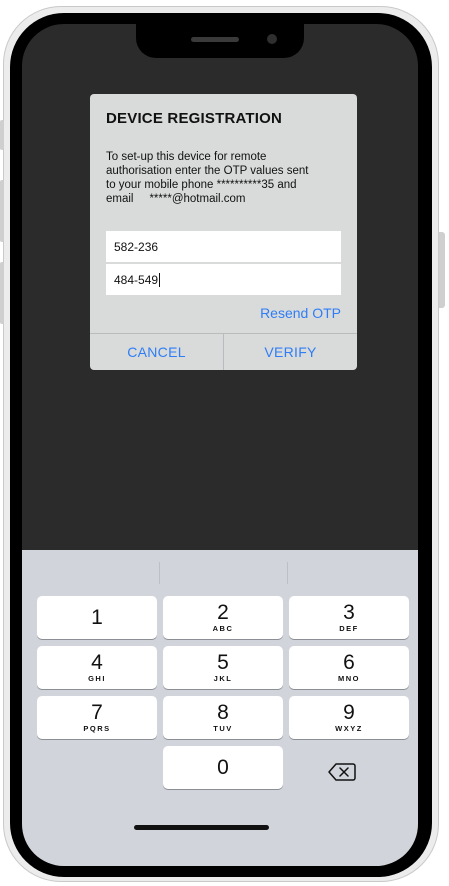 This screenshot has width=449, height=886. I want to click on volume-down-button, so click(2, 293).